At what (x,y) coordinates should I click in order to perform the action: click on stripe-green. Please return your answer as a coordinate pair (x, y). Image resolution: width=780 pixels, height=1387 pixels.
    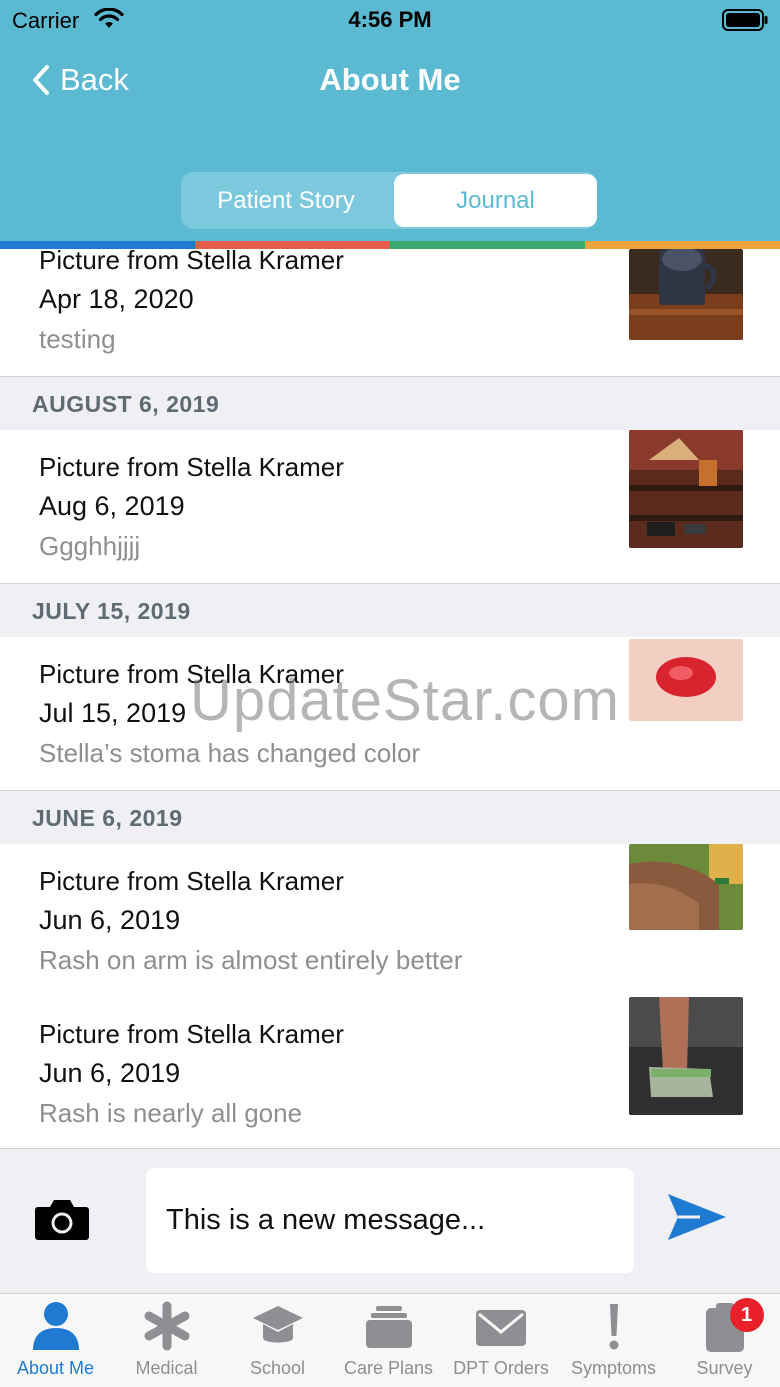
    Looking at the image, I should click on (487, 245).